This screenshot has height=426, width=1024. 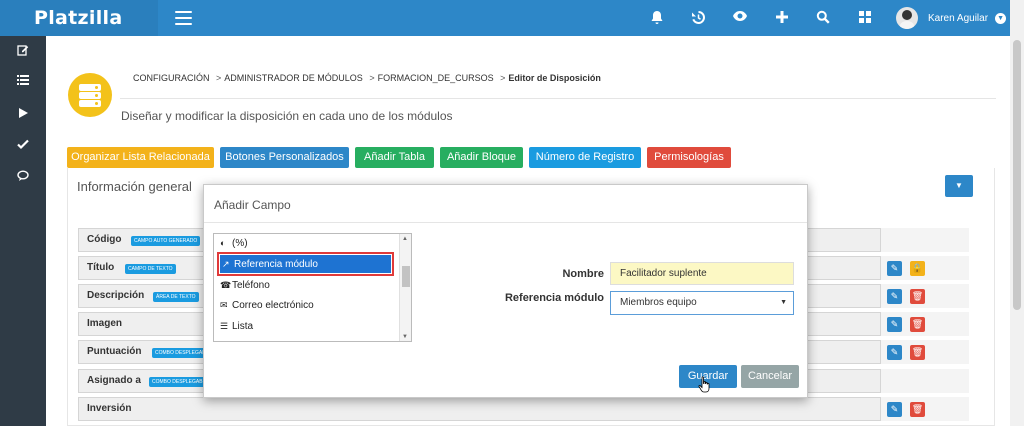 I want to click on field-label: Código, so click(x=104, y=239).